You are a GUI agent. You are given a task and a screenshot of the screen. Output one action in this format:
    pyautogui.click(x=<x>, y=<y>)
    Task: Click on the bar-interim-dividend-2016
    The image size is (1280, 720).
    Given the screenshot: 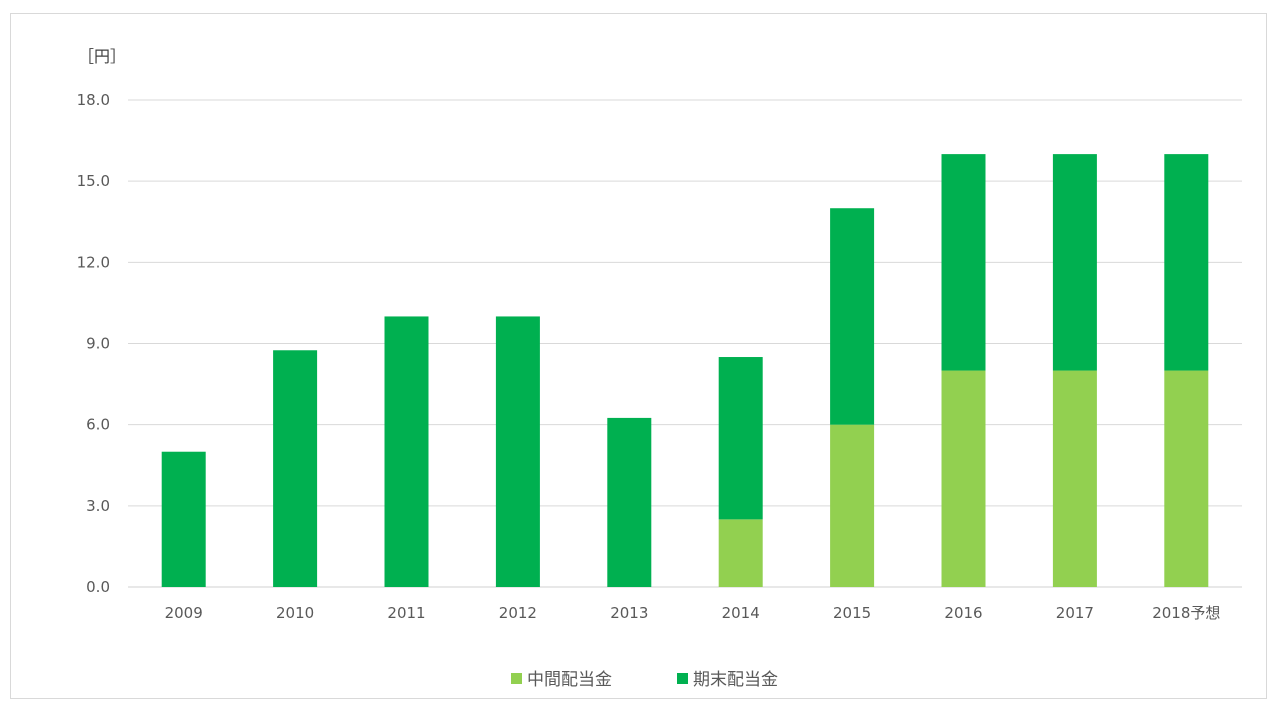 What is the action you would take?
    pyautogui.click(x=963, y=478)
    